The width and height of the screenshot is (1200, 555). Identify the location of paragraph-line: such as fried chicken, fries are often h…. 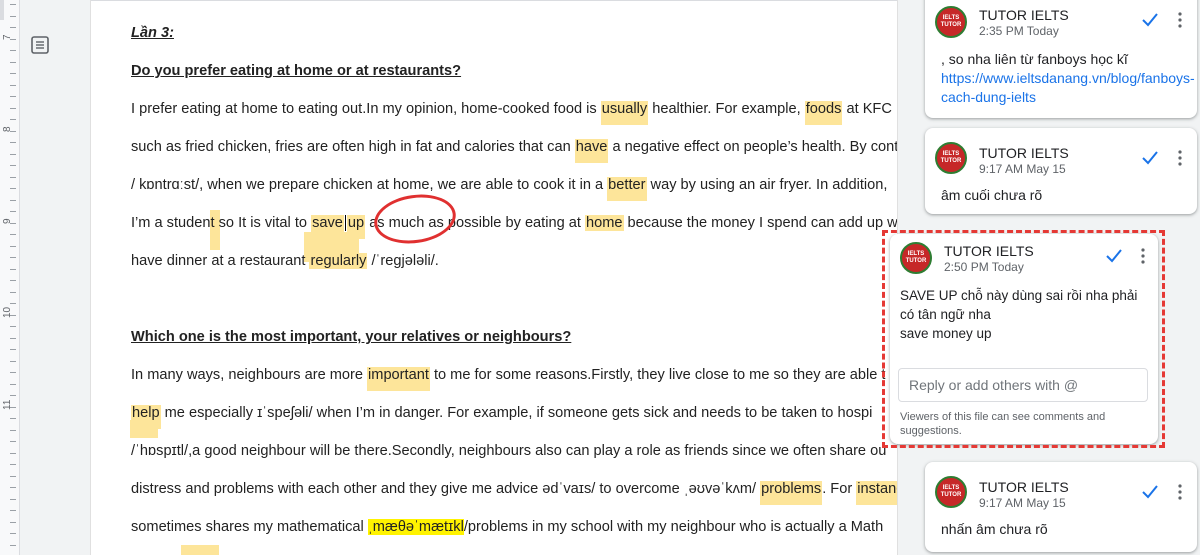
(514, 149).